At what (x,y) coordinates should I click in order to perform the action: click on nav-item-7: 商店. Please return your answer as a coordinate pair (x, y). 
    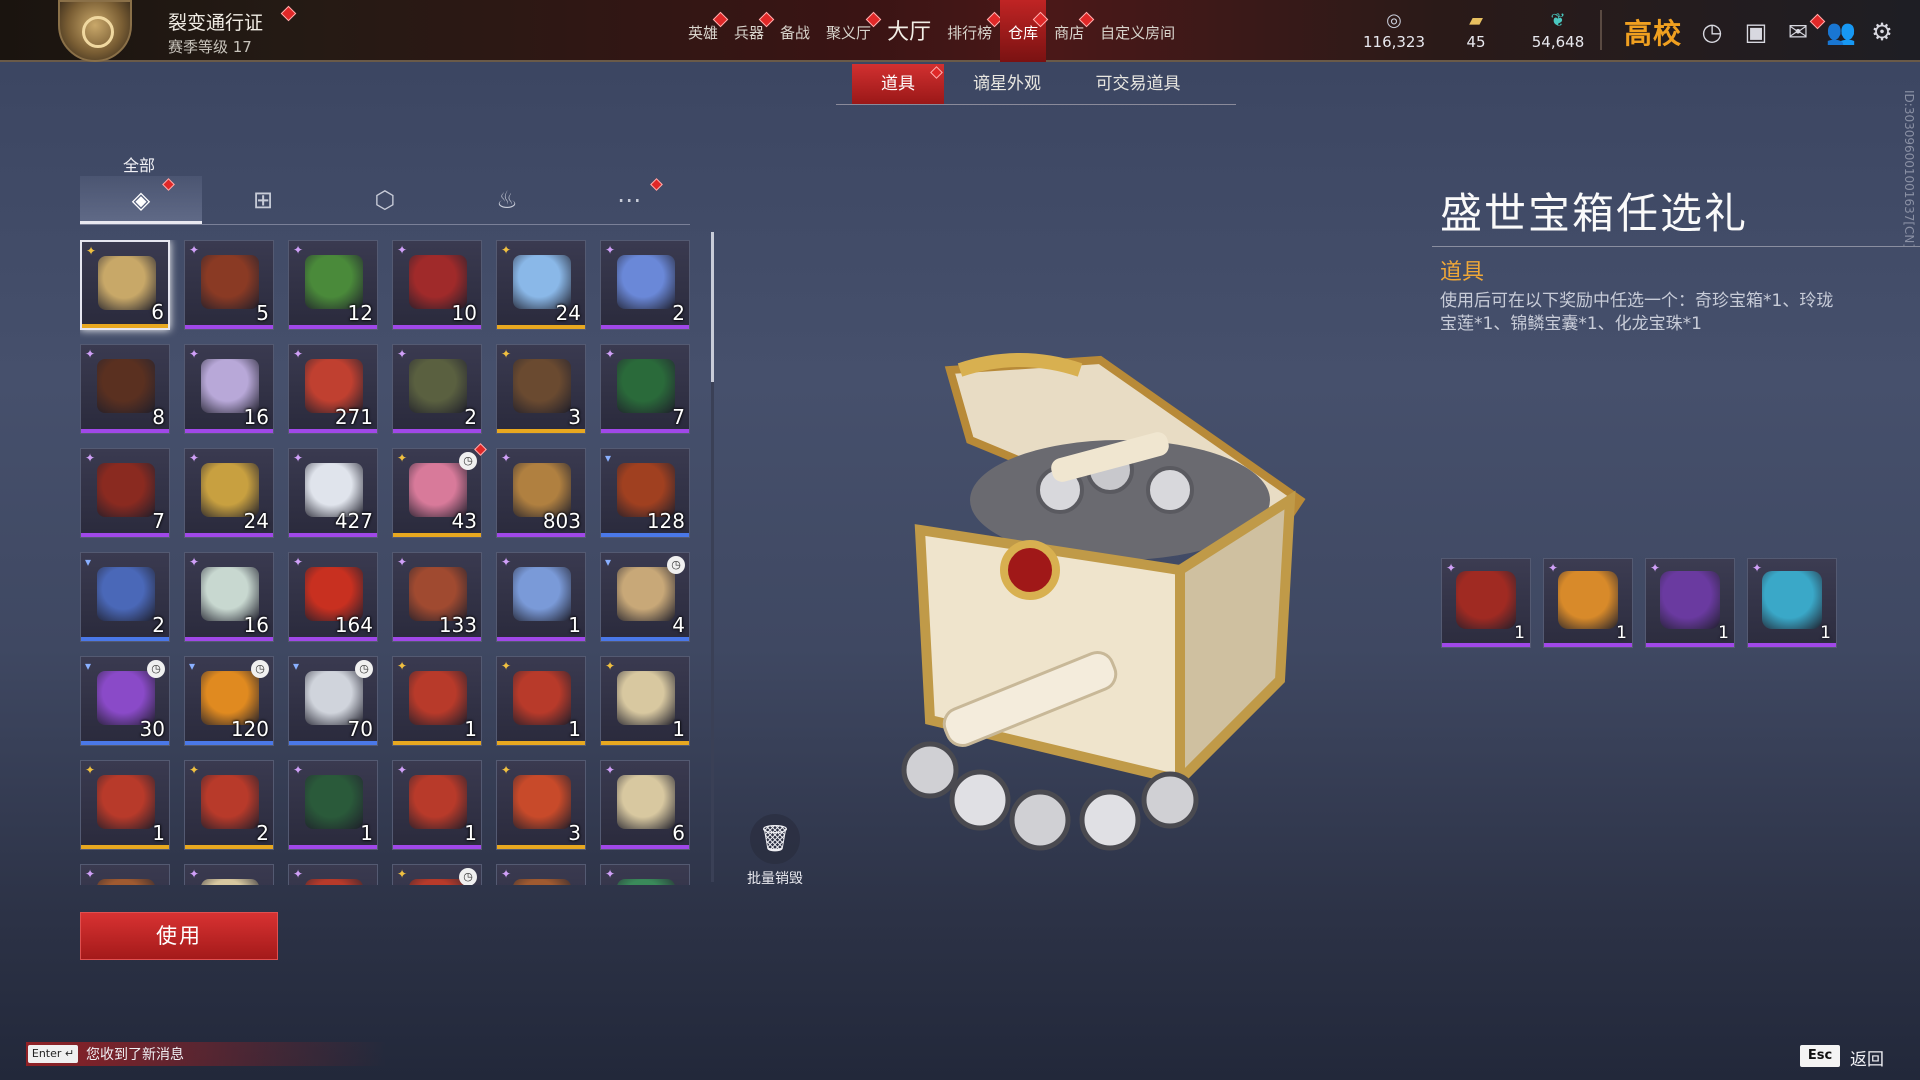
    Looking at the image, I should click on (1070, 31).